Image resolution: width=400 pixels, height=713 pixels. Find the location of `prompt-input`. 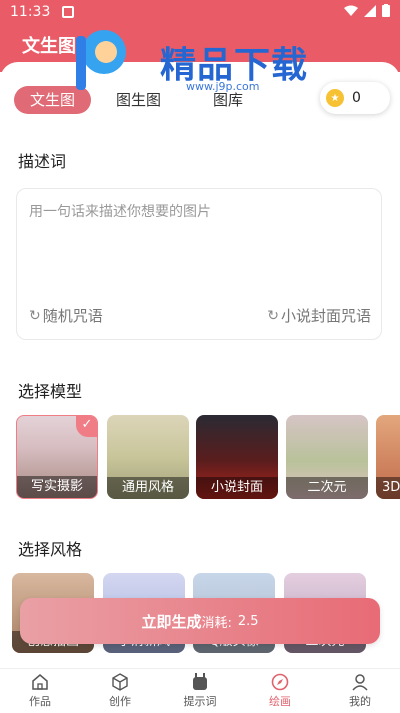

prompt-input is located at coordinates (199, 241).